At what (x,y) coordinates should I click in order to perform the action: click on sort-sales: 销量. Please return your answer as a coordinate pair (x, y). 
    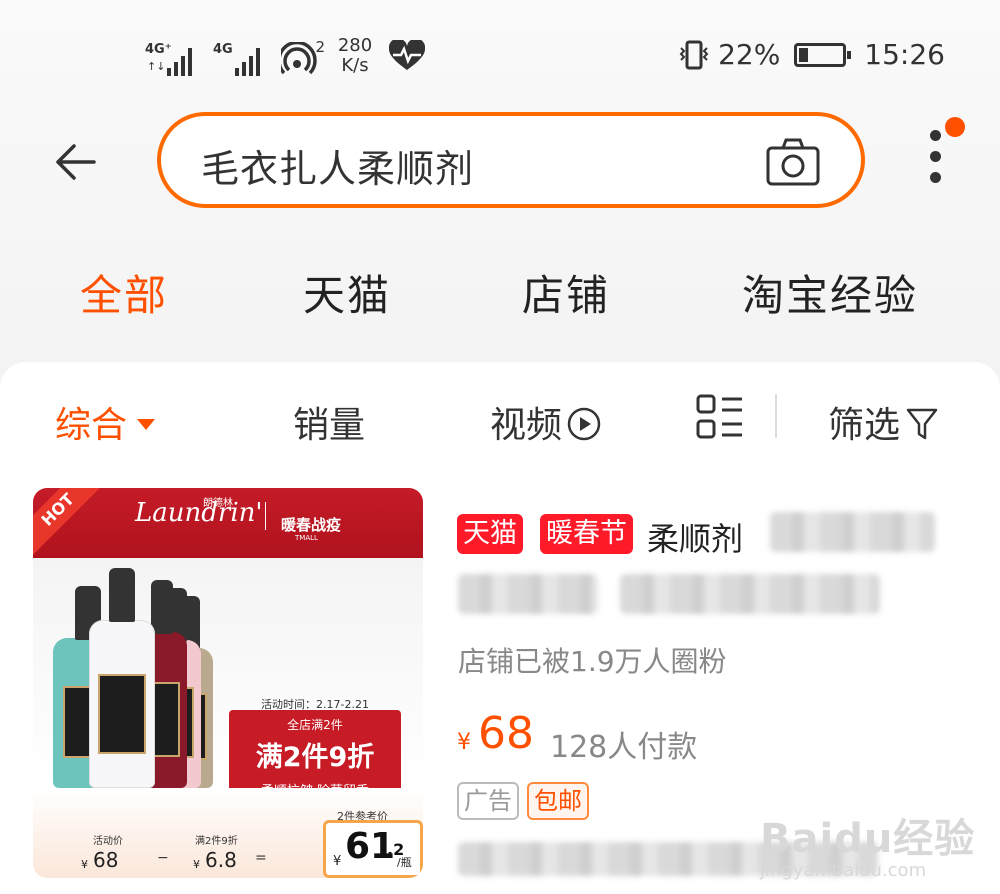
    Looking at the image, I should click on (329, 422).